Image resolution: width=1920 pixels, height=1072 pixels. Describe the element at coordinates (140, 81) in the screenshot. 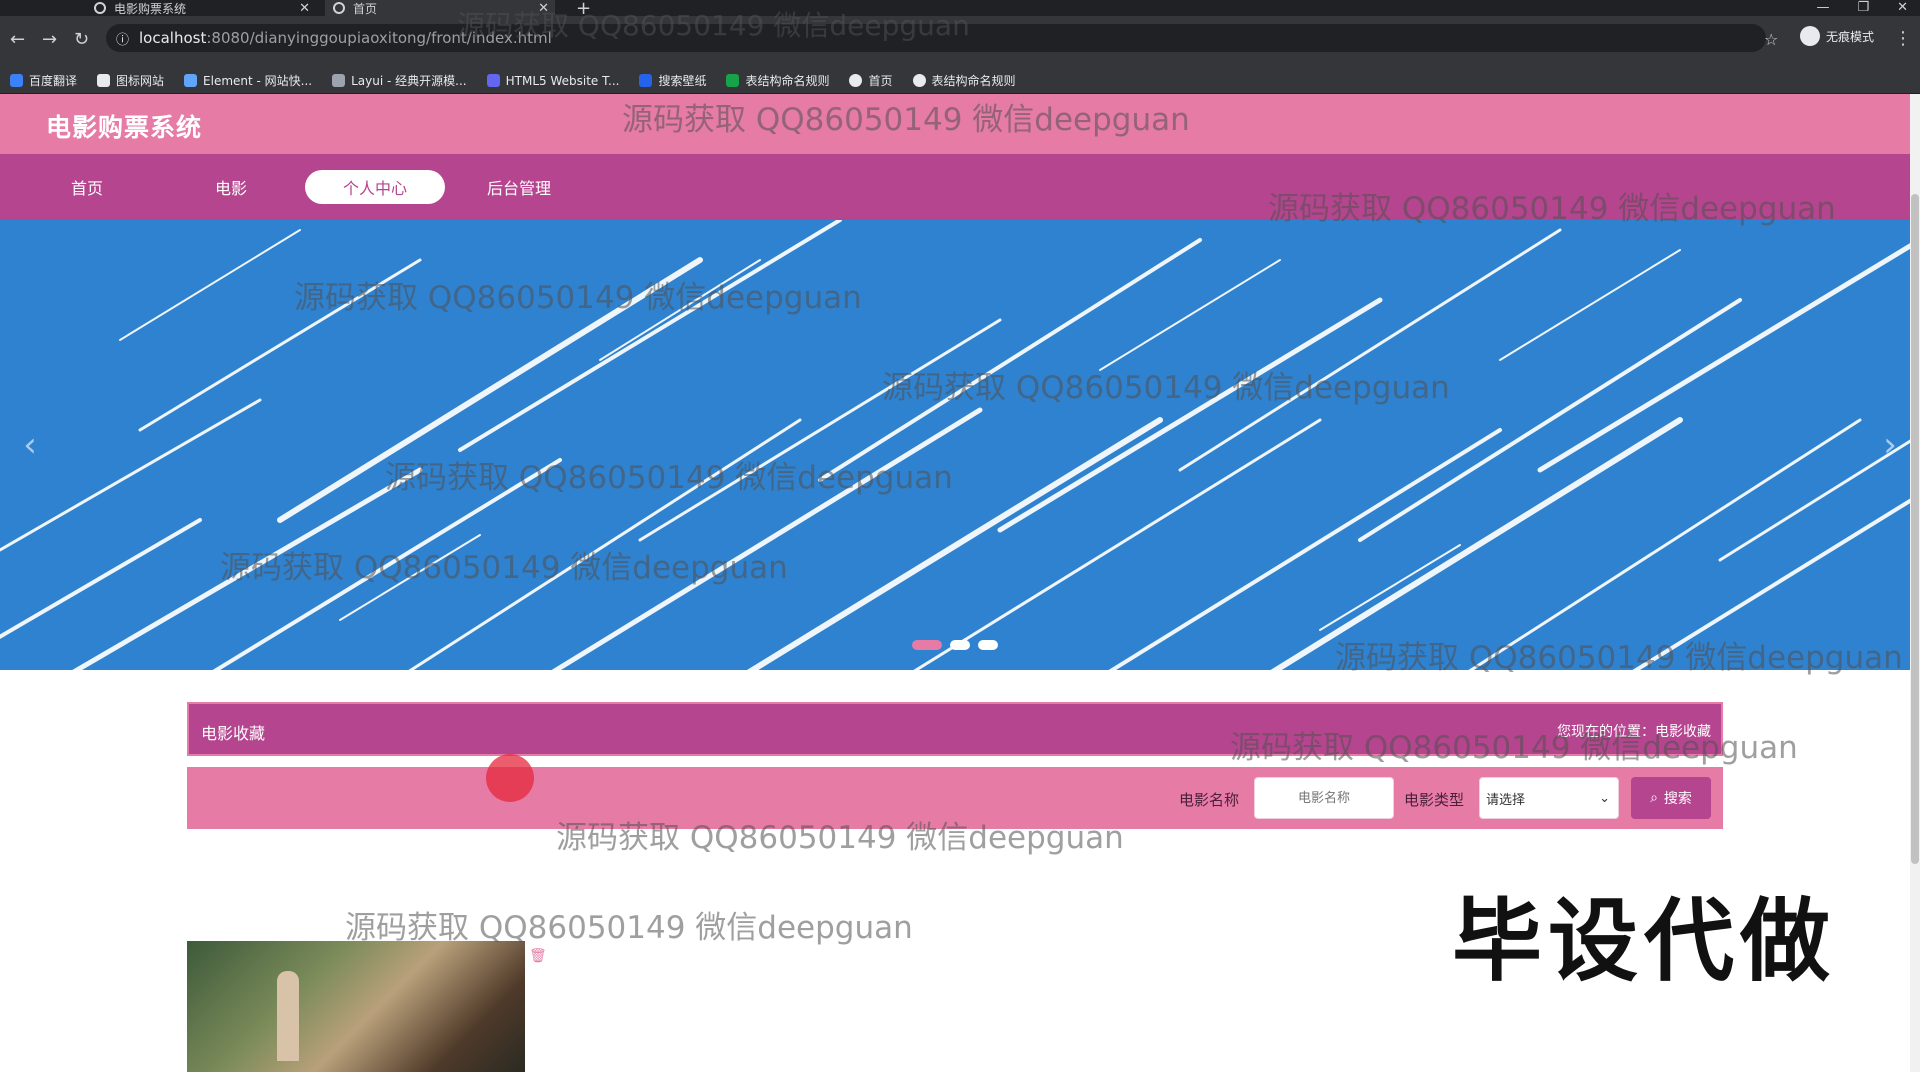

I see `bookmark-label: 图标网站` at that location.